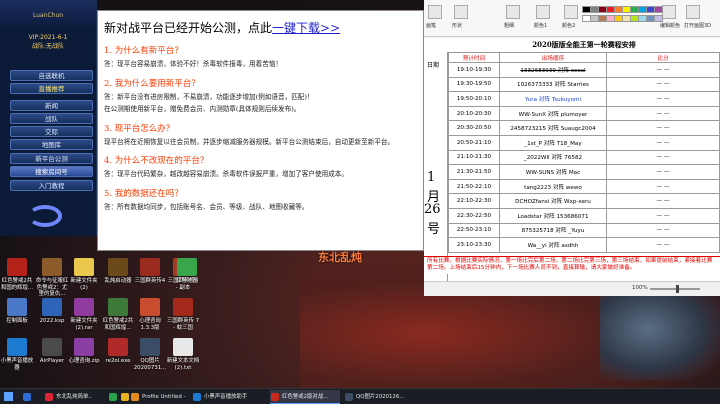  I want to click on refresh-icon, so click(45, 216).